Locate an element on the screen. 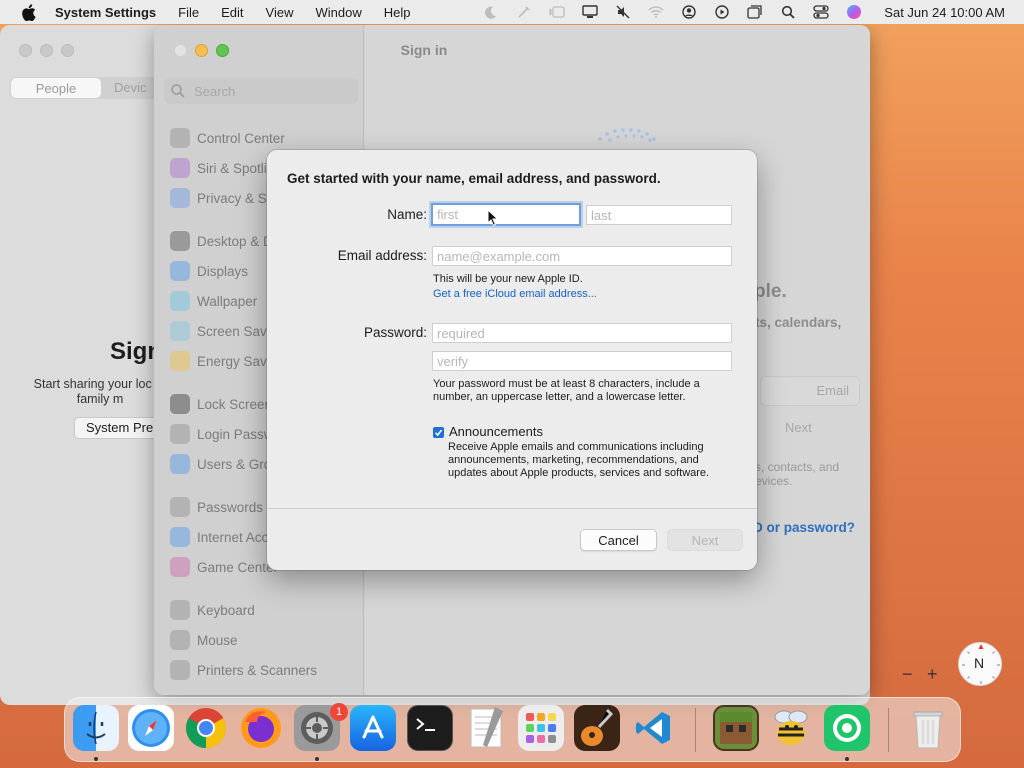  terminal-icon is located at coordinates (430, 728).